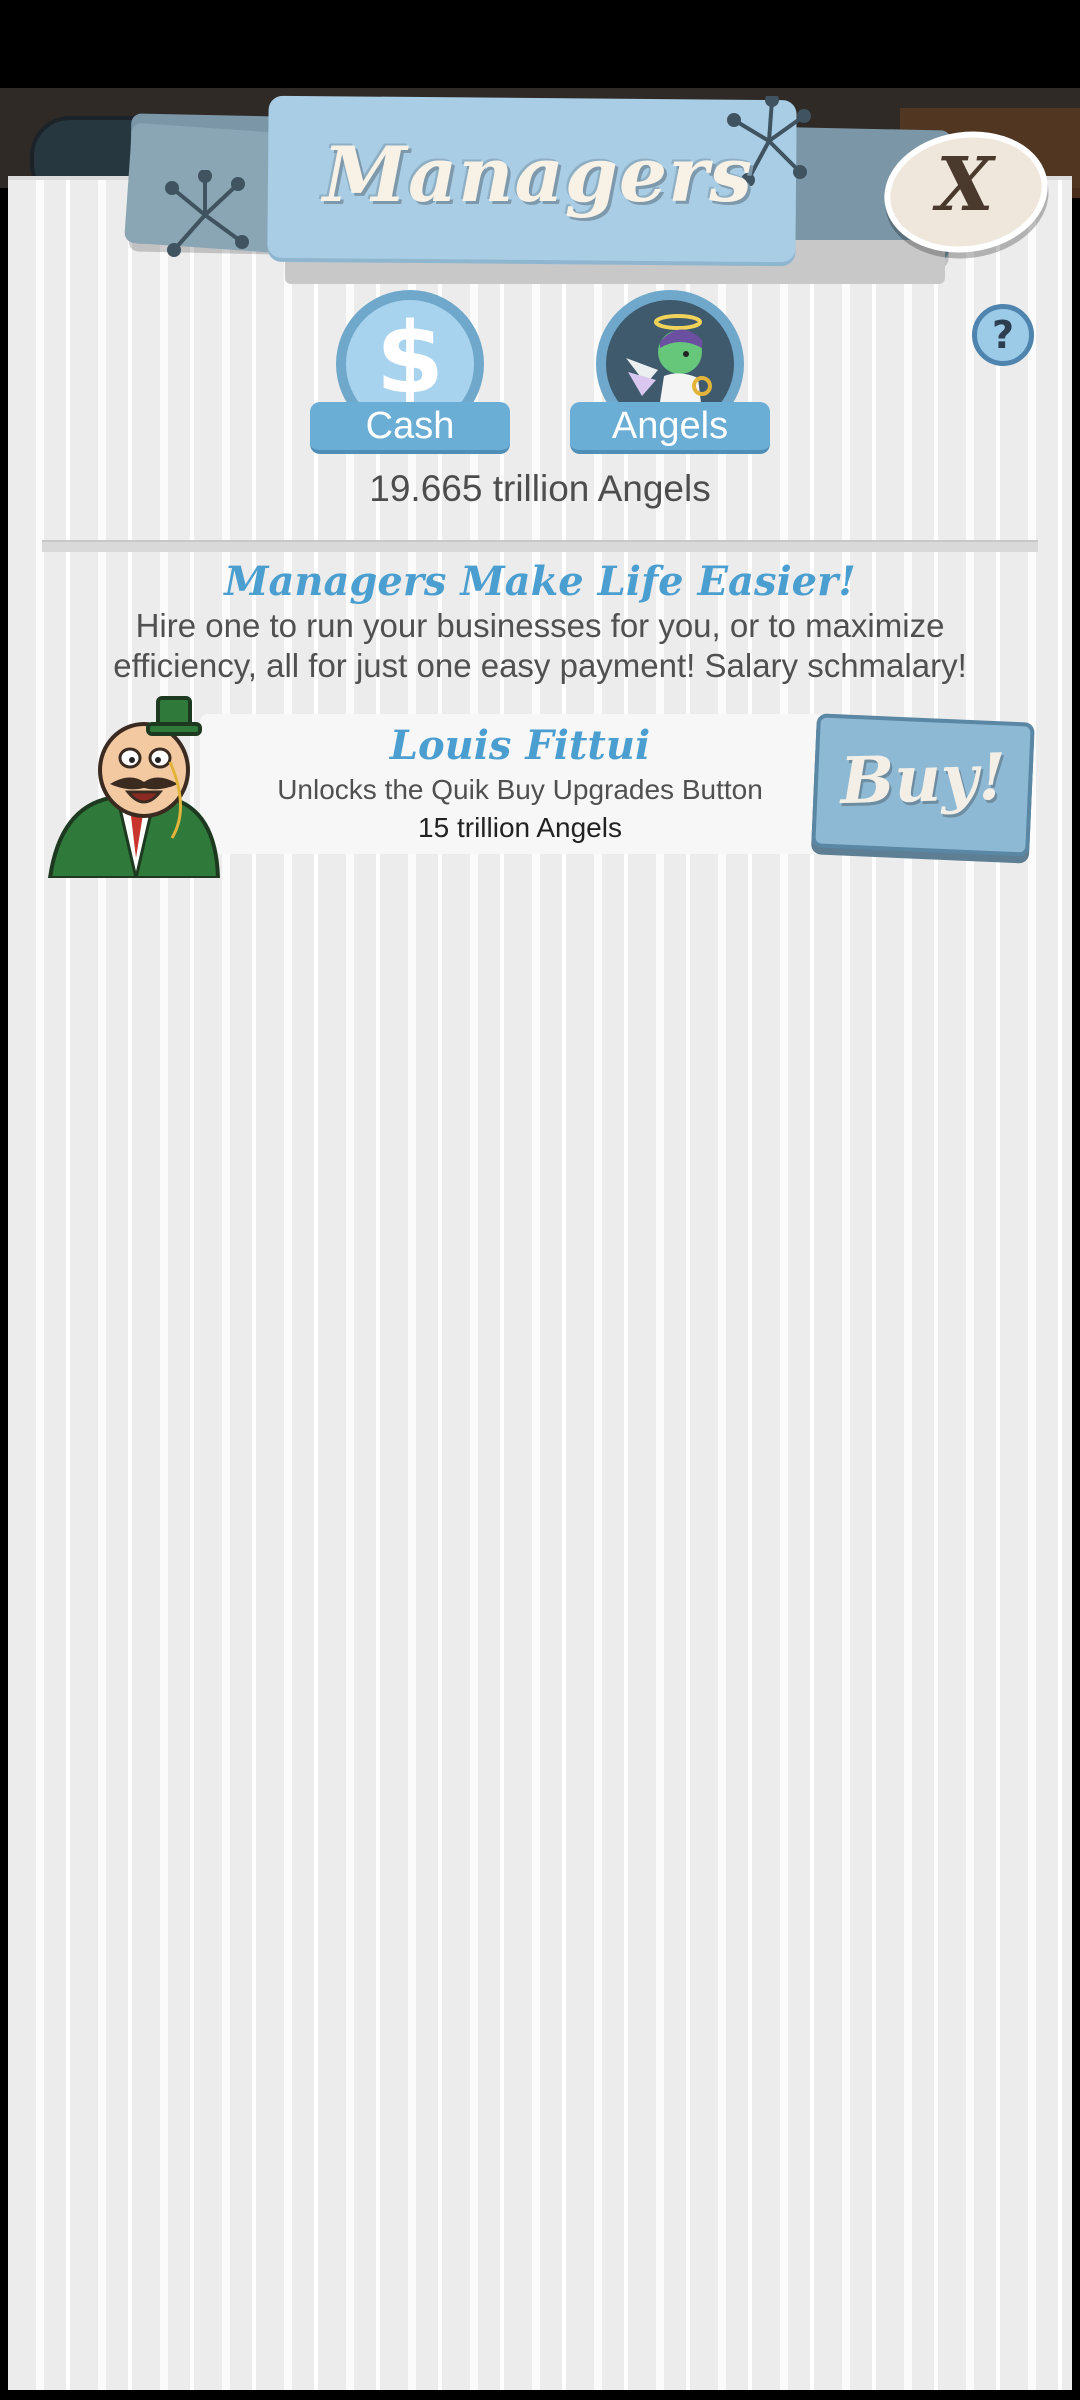  I want to click on manager-description: Unlocks the Quik Buy Upgrades Button, so click(520, 789).